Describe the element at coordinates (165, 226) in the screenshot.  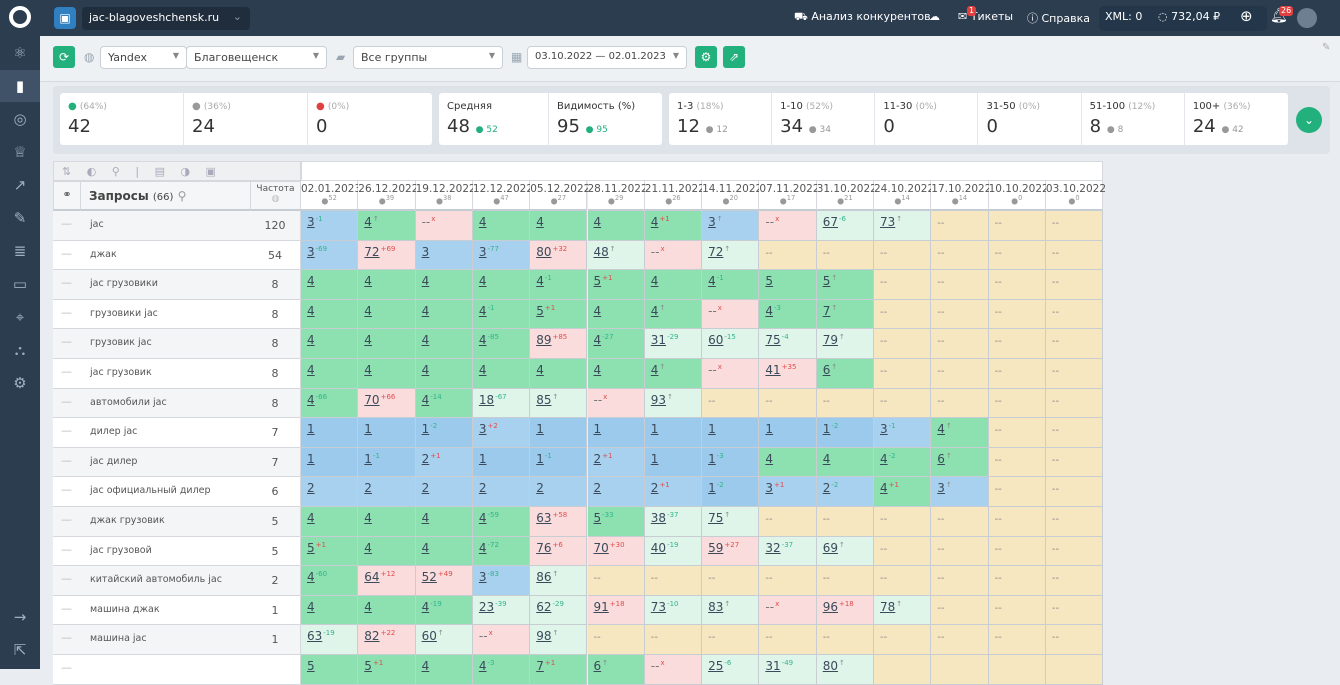
I see `query-cell: jac` at that location.